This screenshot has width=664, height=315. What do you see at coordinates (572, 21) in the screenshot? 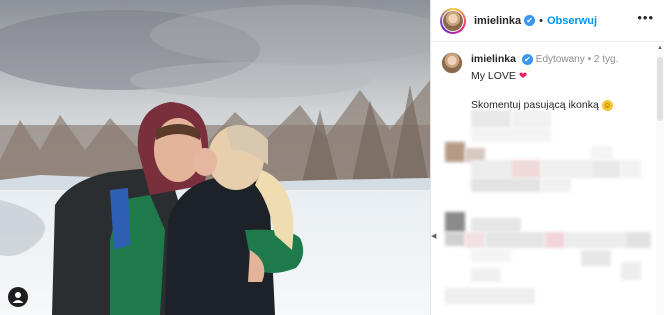
I see `follow-button: Obserwuj` at bounding box center [572, 21].